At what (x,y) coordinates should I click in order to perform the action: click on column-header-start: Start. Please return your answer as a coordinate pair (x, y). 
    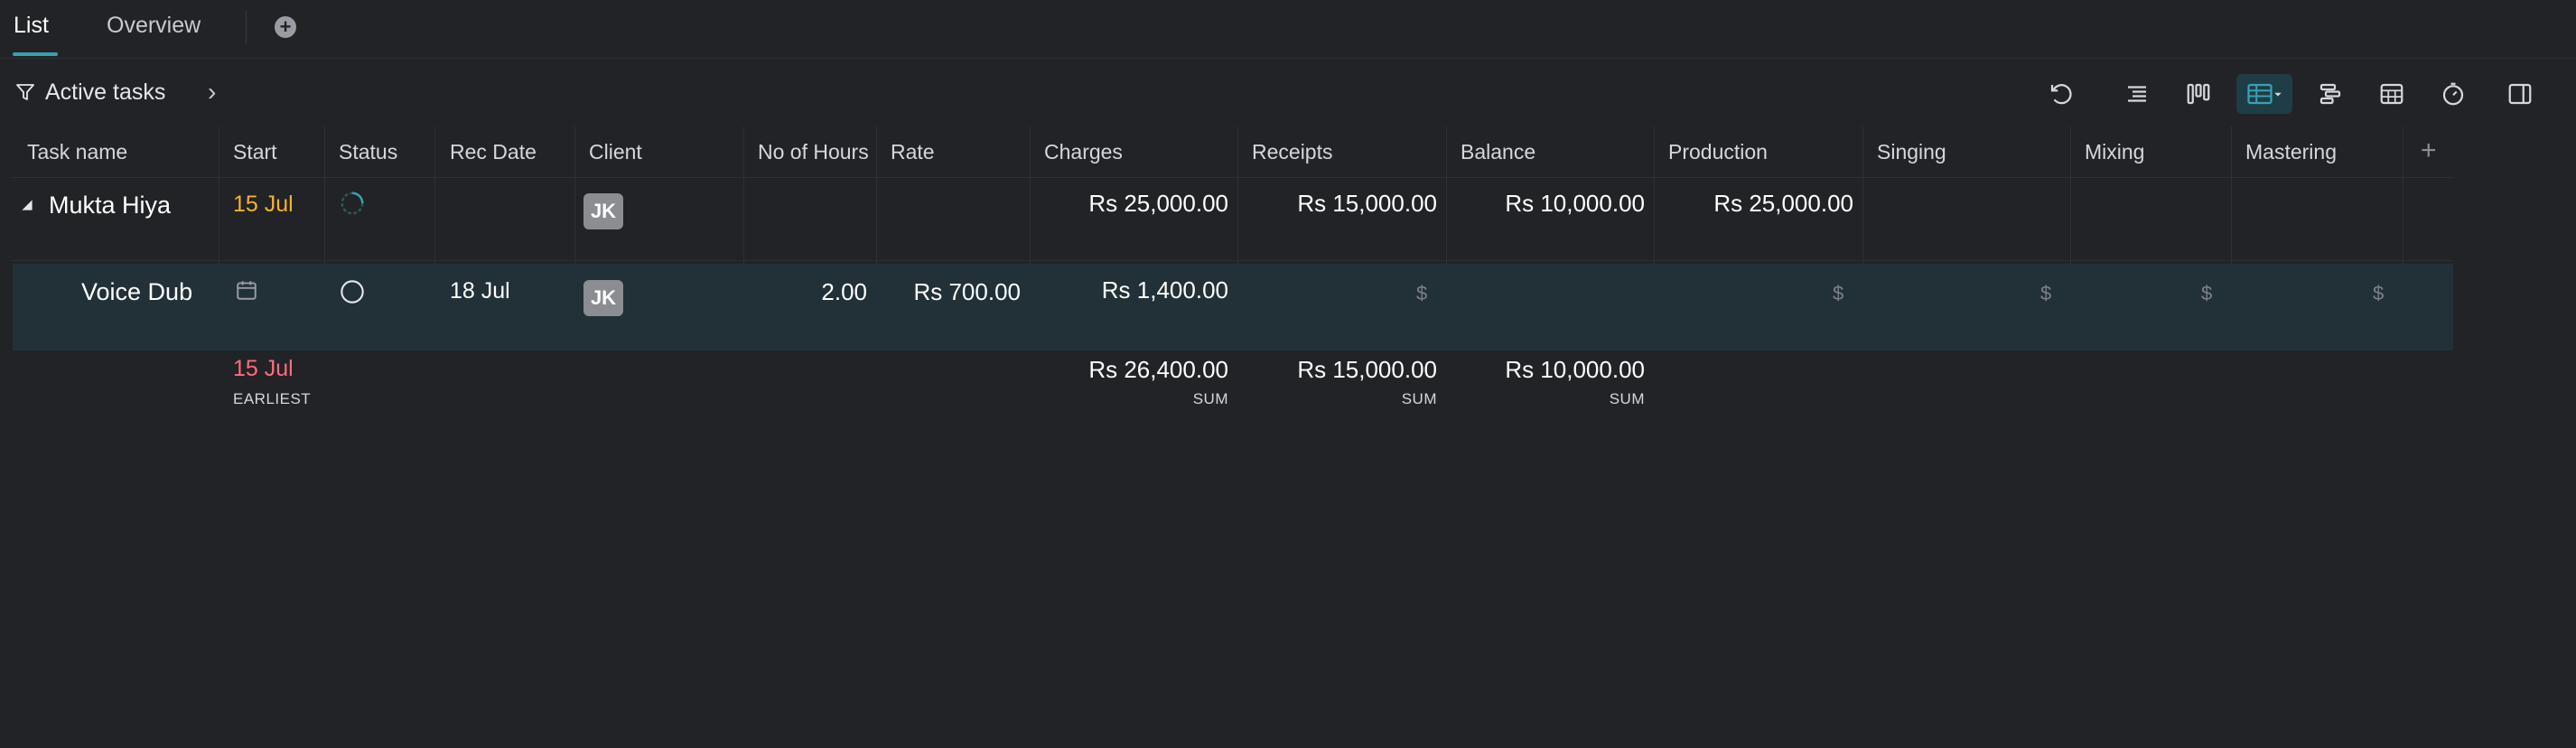
    Looking at the image, I should click on (255, 152).